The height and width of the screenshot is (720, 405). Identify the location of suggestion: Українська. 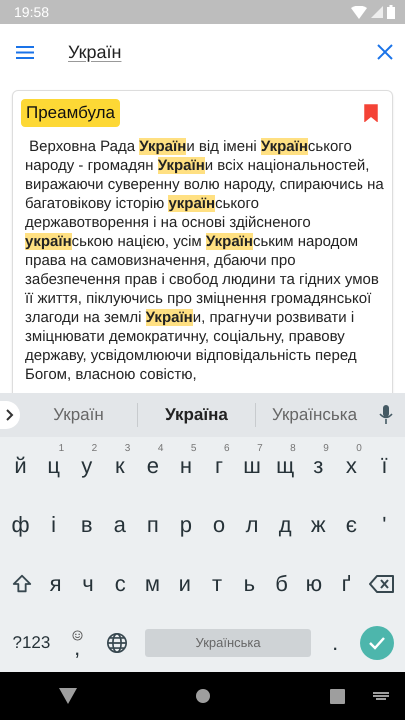
(314, 415).